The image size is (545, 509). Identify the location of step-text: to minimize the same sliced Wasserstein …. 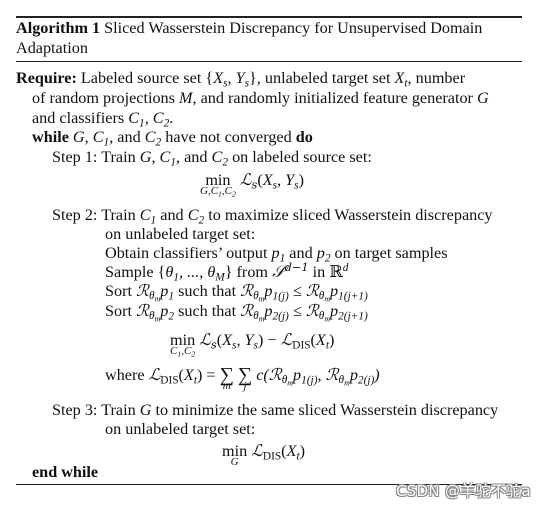
(325, 410).